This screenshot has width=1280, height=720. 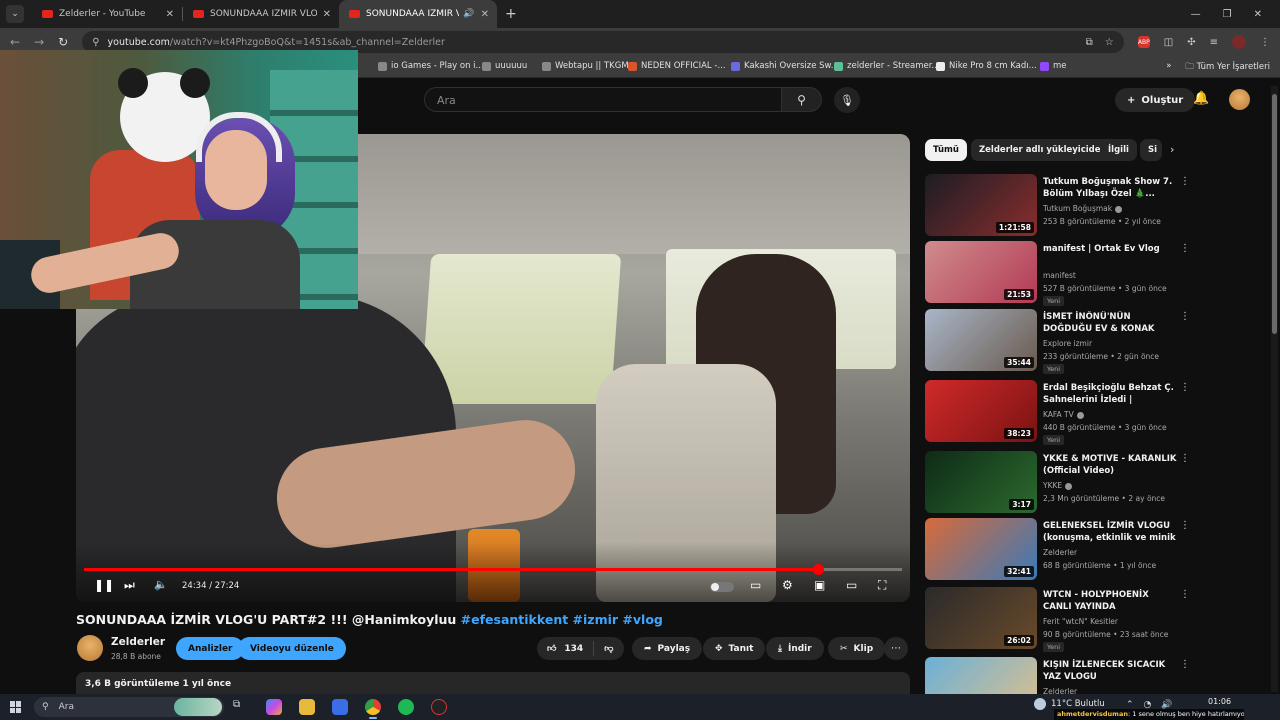 I want to click on all-bookmarks: 🗀 Tüm Yer İşaretleri, so click(x=1227, y=68).